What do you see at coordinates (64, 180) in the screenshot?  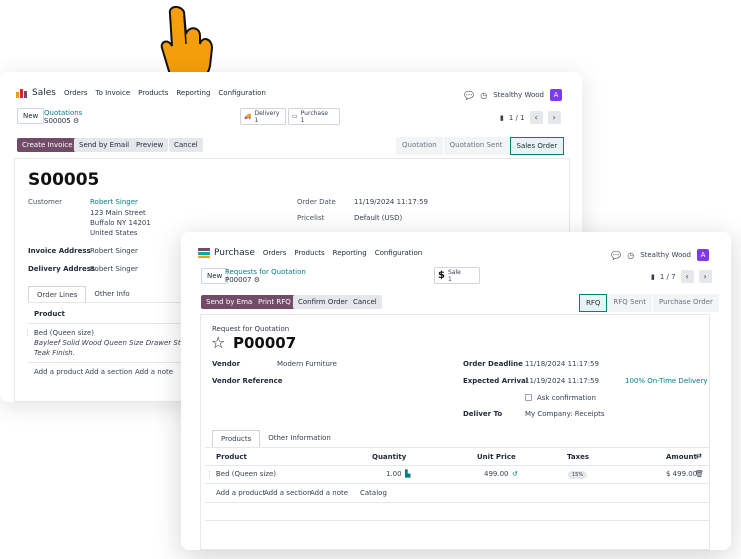 I see `record-title: S00005` at bounding box center [64, 180].